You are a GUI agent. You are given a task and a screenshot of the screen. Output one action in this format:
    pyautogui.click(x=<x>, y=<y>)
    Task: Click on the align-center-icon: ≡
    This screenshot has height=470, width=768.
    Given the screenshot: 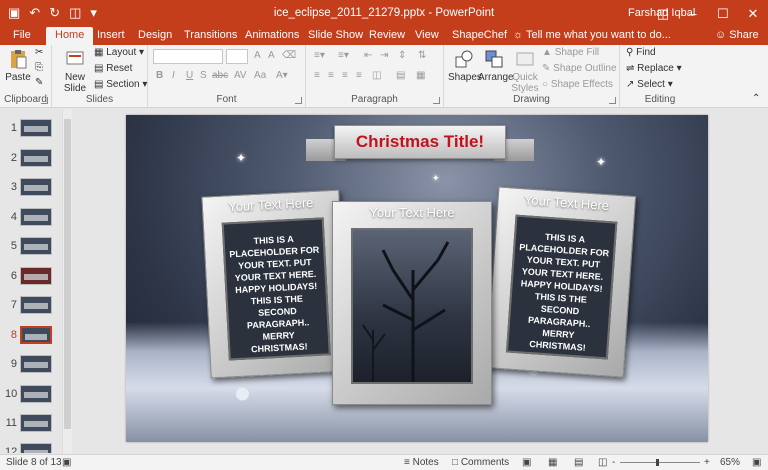 What is the action you would take?
    pyautogui.click(x=331, y=75)
    